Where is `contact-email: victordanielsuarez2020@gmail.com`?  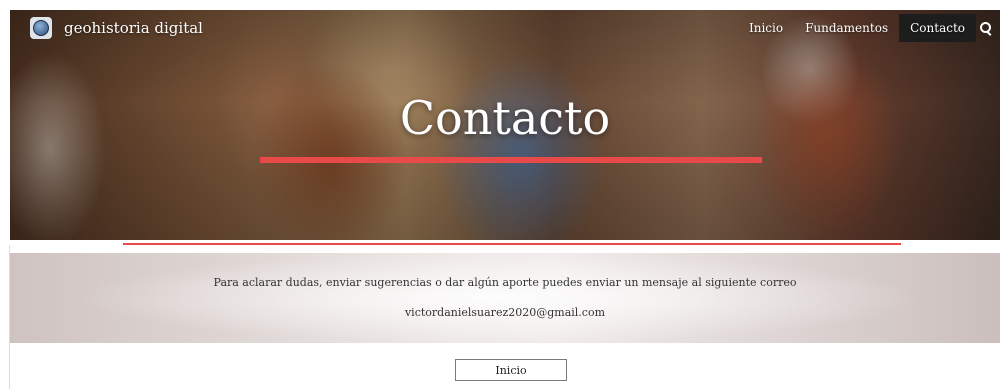 contact-email: victordanielsuarez2020@gmail.com is located at coordinates (505, 313).